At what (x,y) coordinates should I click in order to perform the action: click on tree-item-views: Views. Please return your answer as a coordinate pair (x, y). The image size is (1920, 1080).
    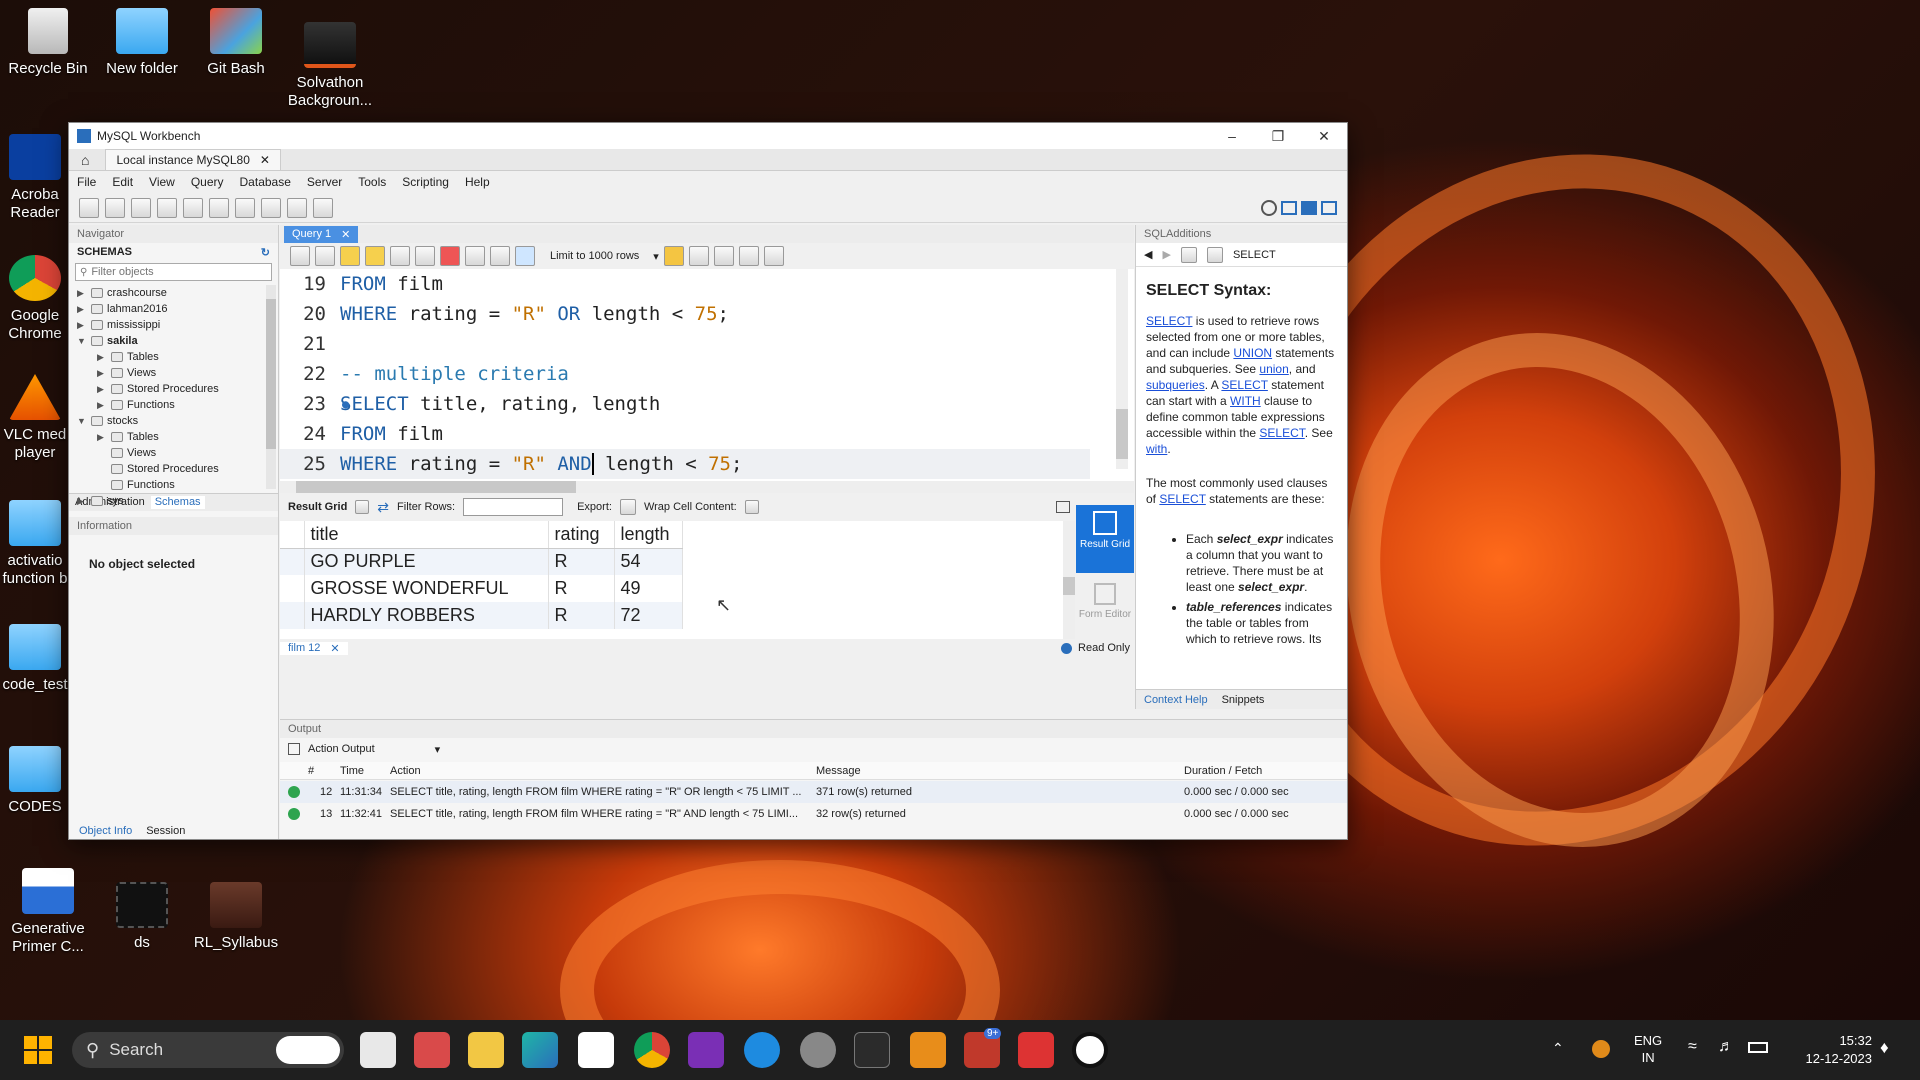
    Looking at the image, I should click on (173, 453).